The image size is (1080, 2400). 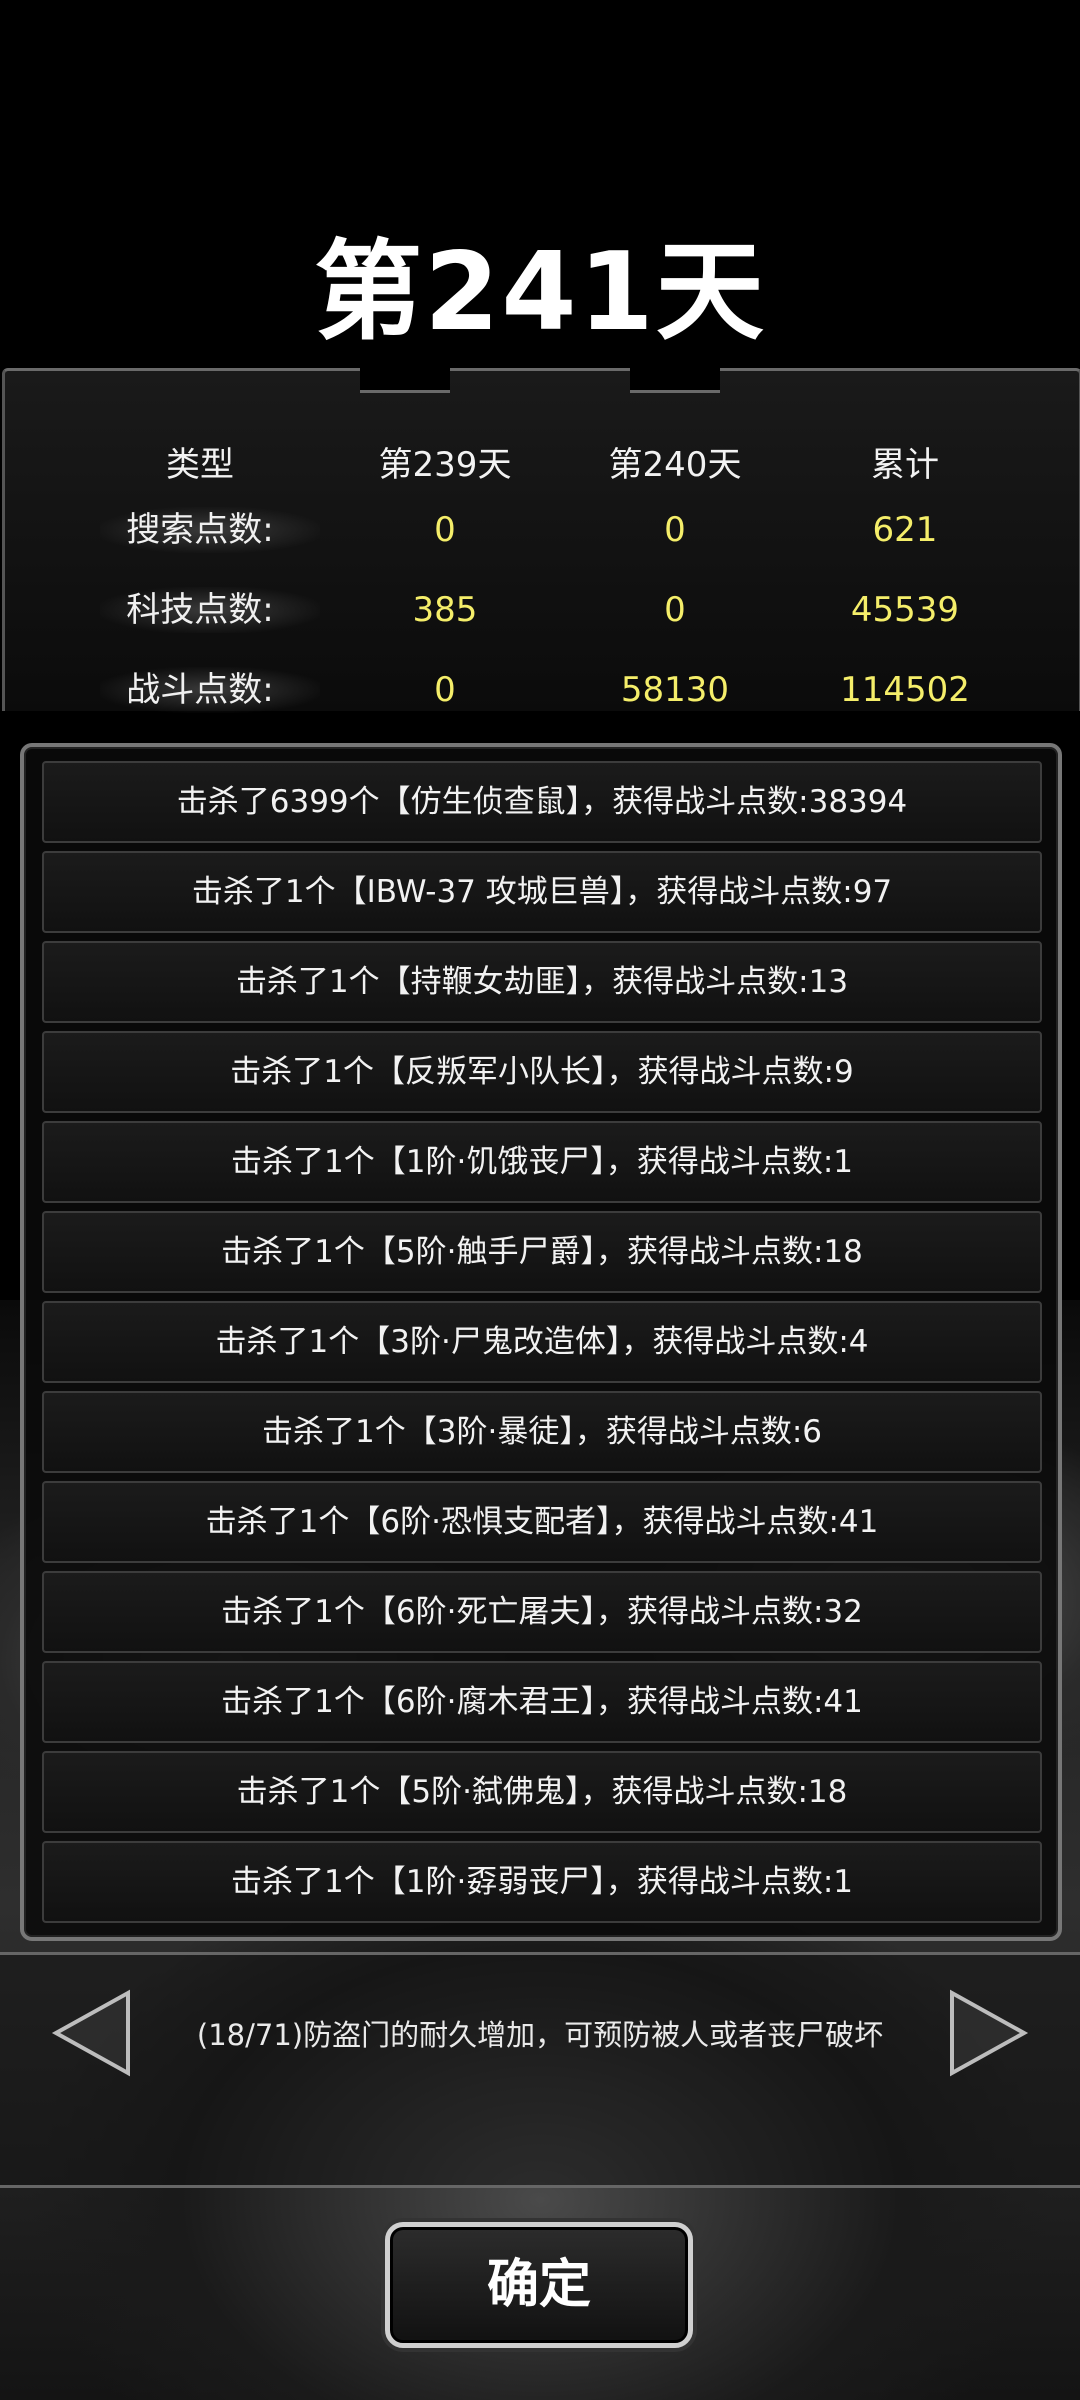 What do you see at coordinates (542, 1792) in the screenshot?
I see `list-item: 击杀了1个【5阶·弑佛鬼】，获得战斗点数:18` at bounding box center [542, 1792].